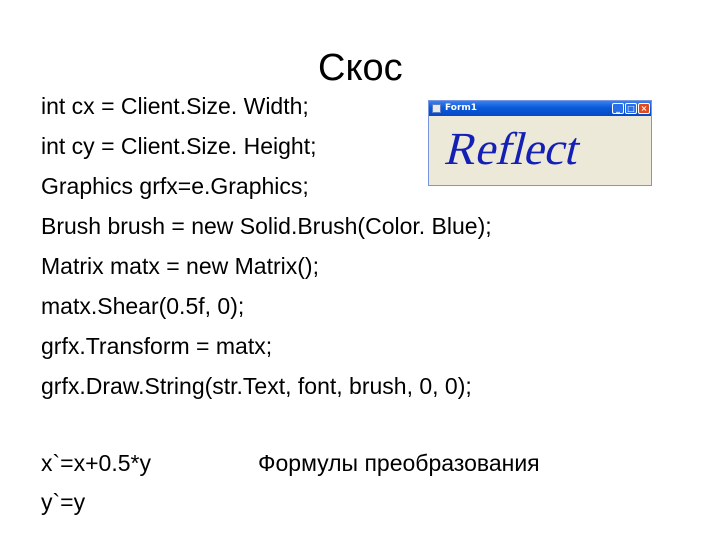 This screenshot has width=720, height=540. Describe the element at coordinates (399, 463) in the screenshot. I see `formulas-caption: Формулы преобразования` at that location.